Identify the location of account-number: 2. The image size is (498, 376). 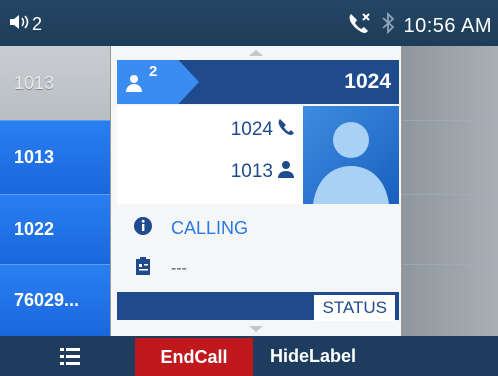
(37, 24).